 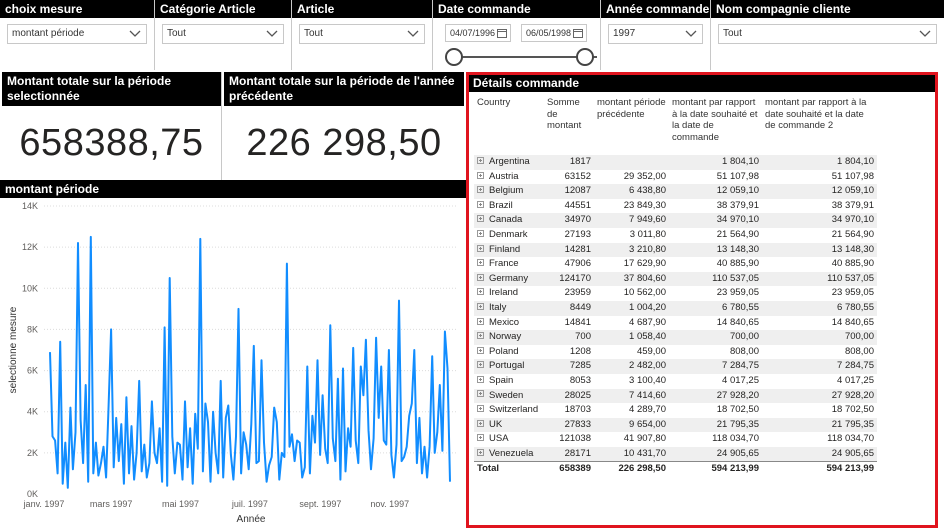 I want to click on cell-country: Switzerland, so click(x=509, y=410).